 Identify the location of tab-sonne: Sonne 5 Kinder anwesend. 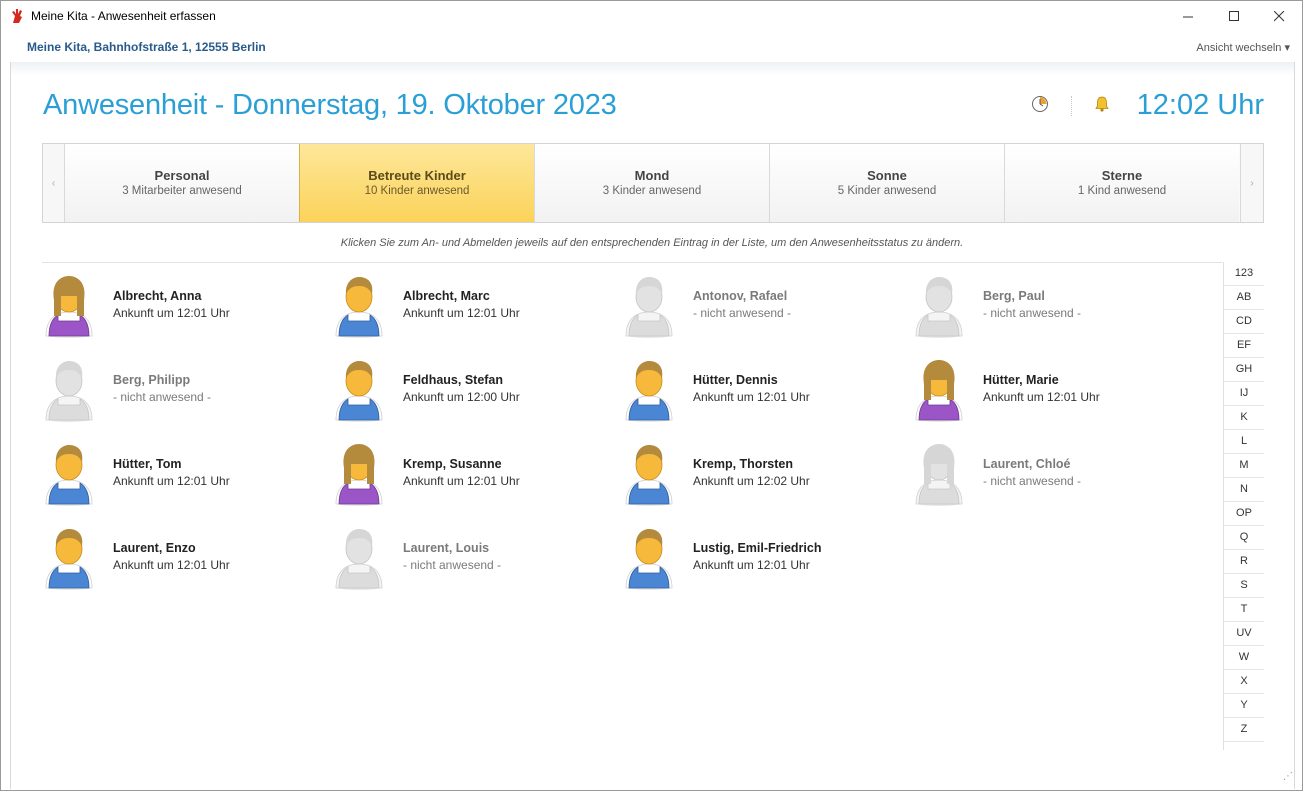
(886, 183).